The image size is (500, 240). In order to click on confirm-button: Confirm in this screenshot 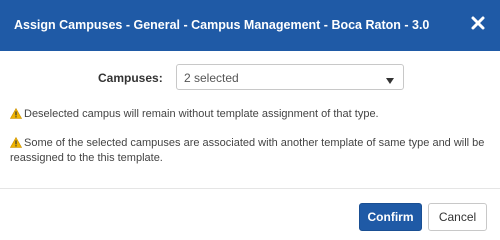, I will do `click(390, 217)`.